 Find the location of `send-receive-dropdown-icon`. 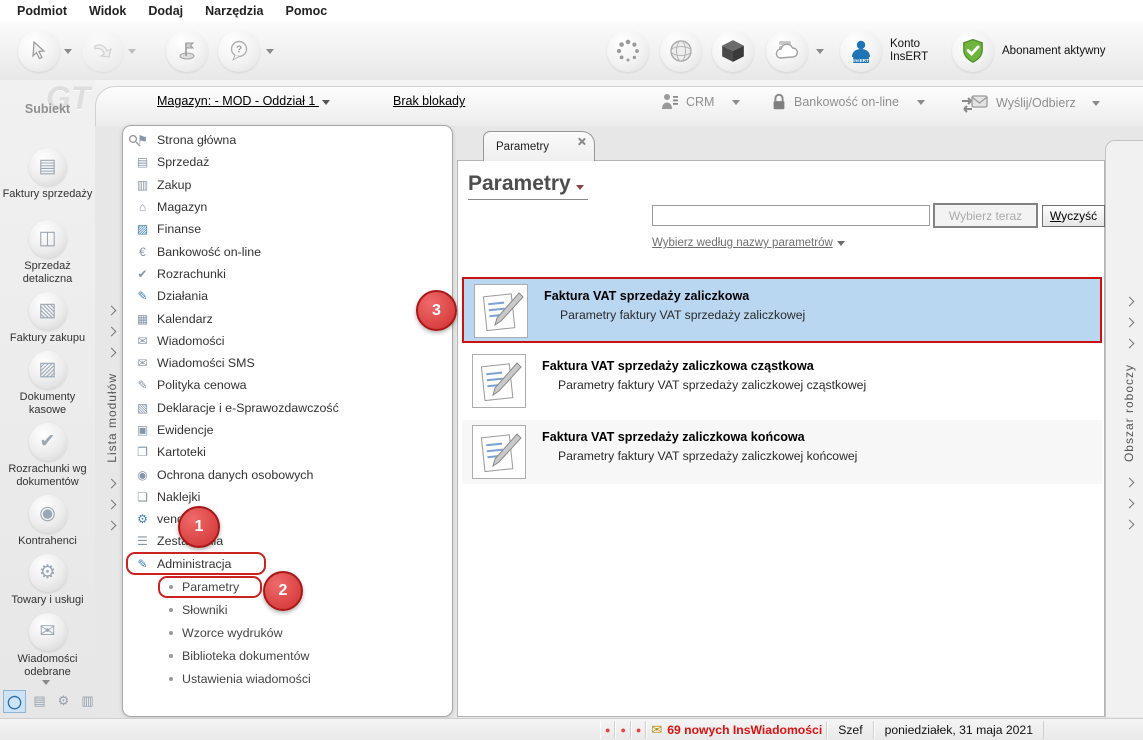

send-receive-dropdown-icon is located at coordinates (1095, 103).